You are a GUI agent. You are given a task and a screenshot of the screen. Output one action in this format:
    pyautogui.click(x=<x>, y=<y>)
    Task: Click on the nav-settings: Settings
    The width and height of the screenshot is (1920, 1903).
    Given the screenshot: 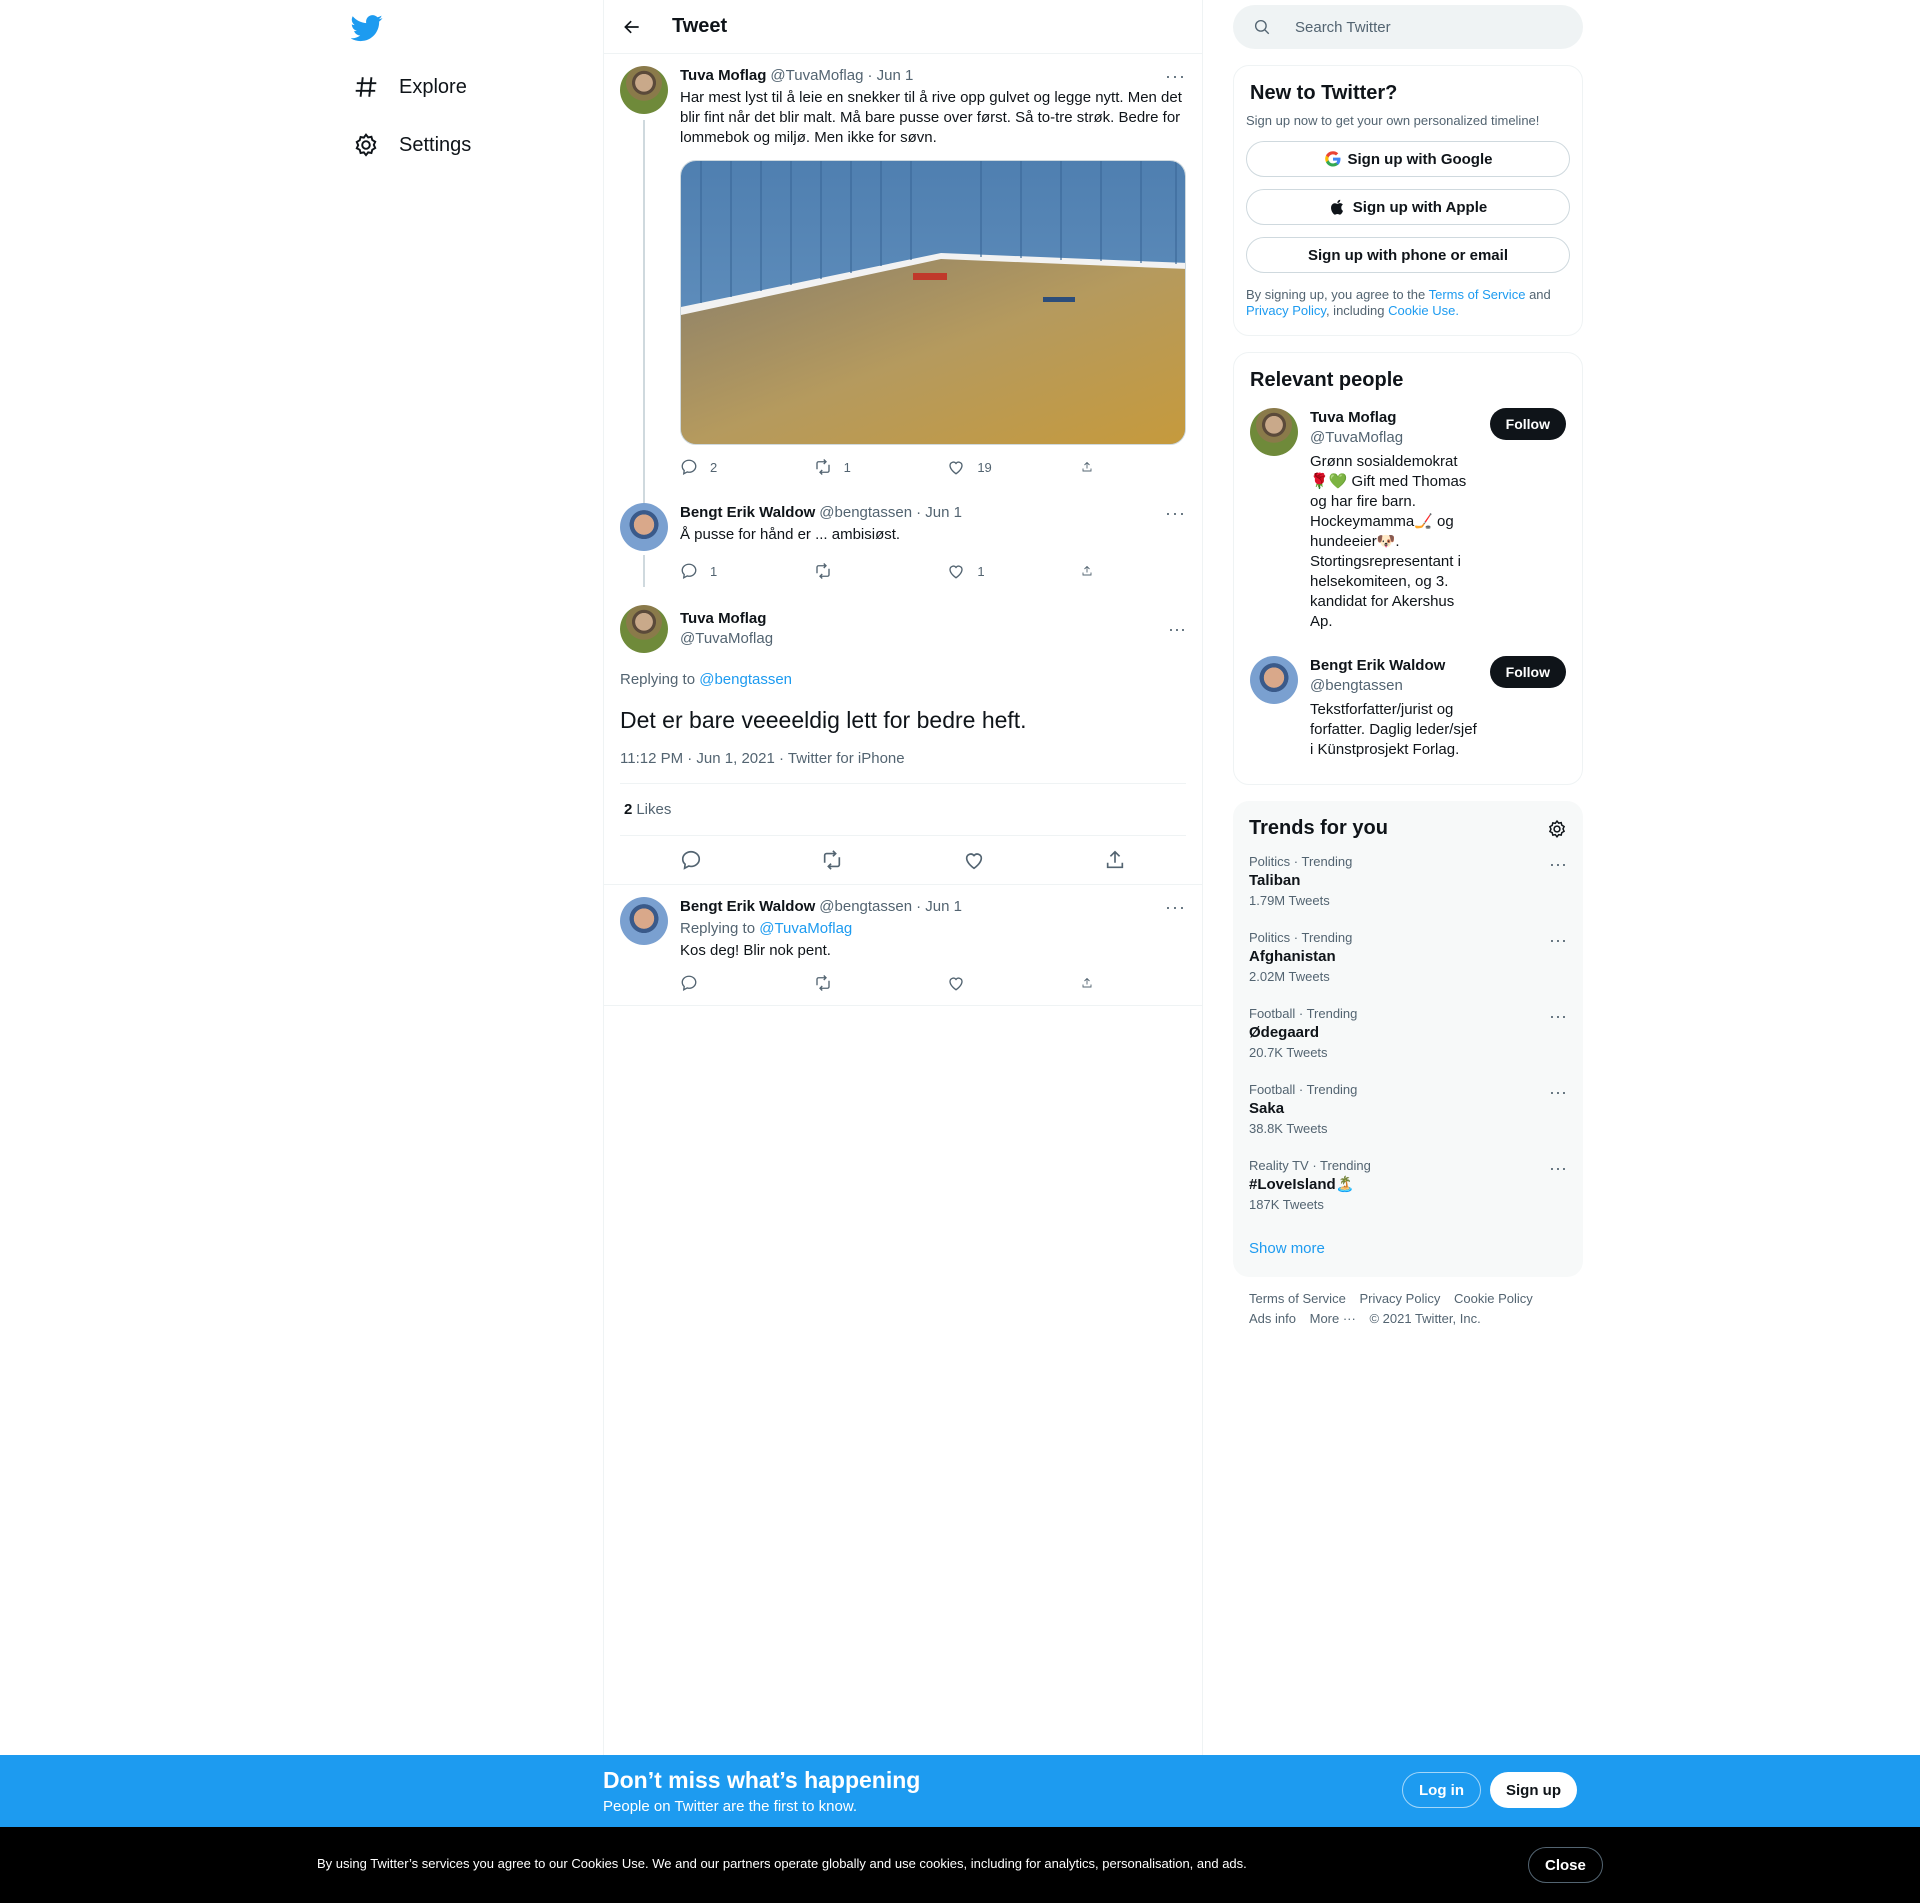 What is the action you would take?
    pyautogui.click(x=412, y=145)
    